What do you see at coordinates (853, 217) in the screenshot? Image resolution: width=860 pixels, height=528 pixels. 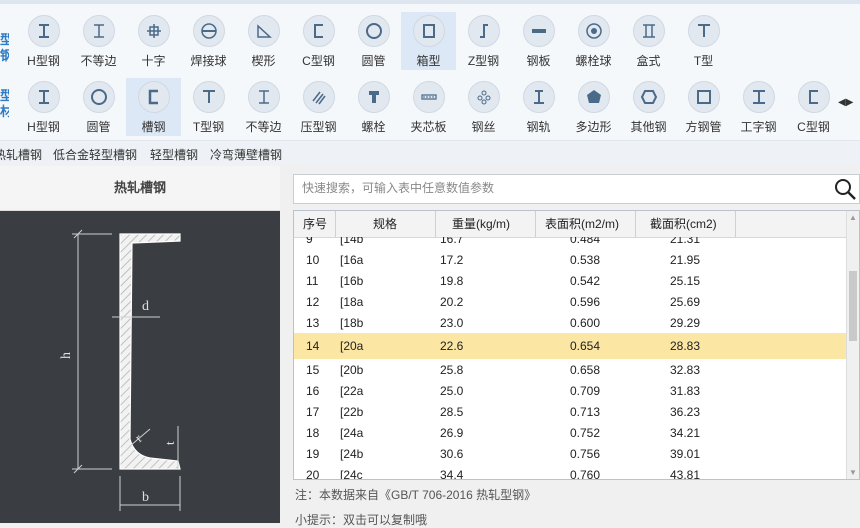 I see `scroll-up-icon: ▲` at bounding box center [853, 217].